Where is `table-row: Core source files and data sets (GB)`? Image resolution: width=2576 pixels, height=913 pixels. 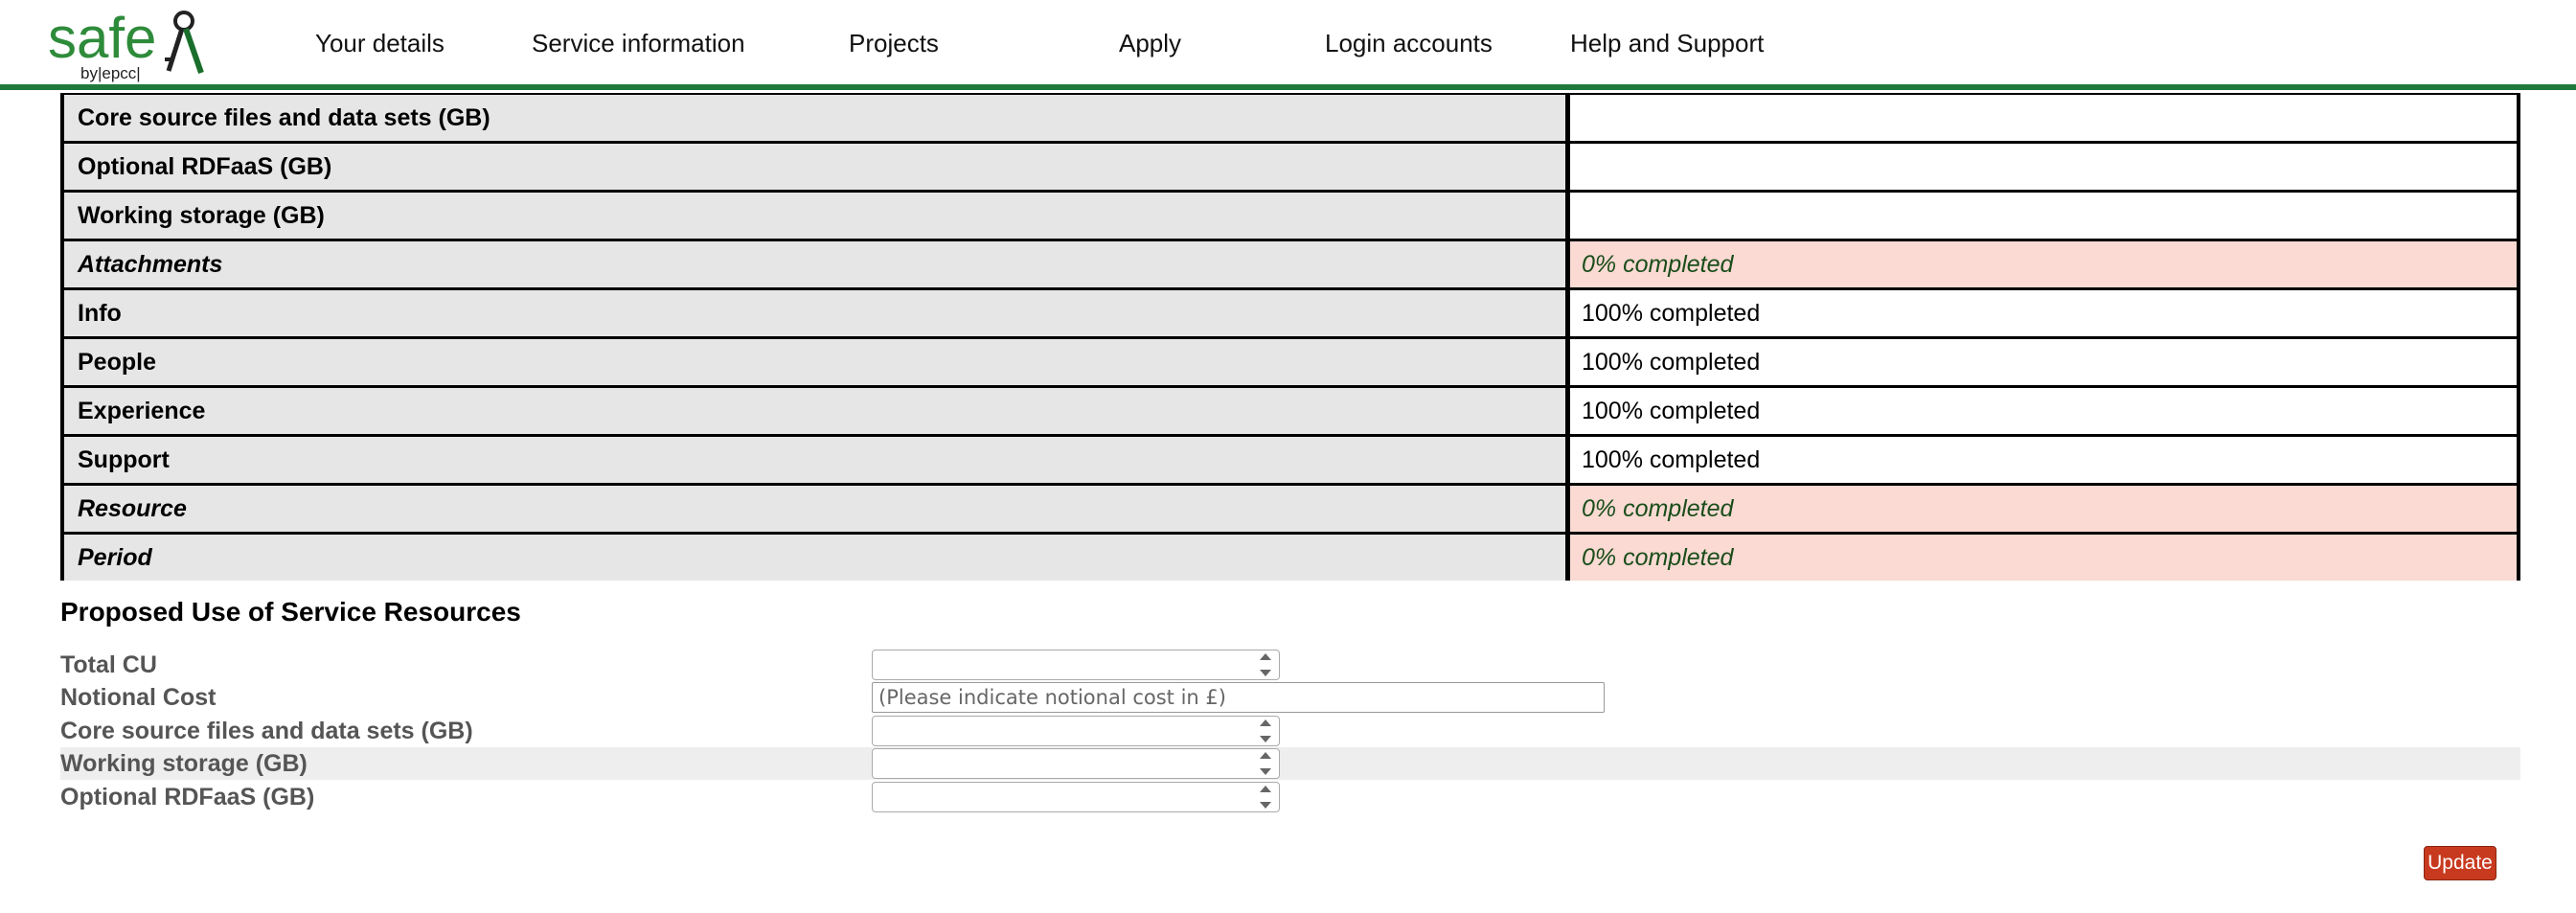 table-row: Core source files and data sets (GB) is located at coordinates (1291, 118).